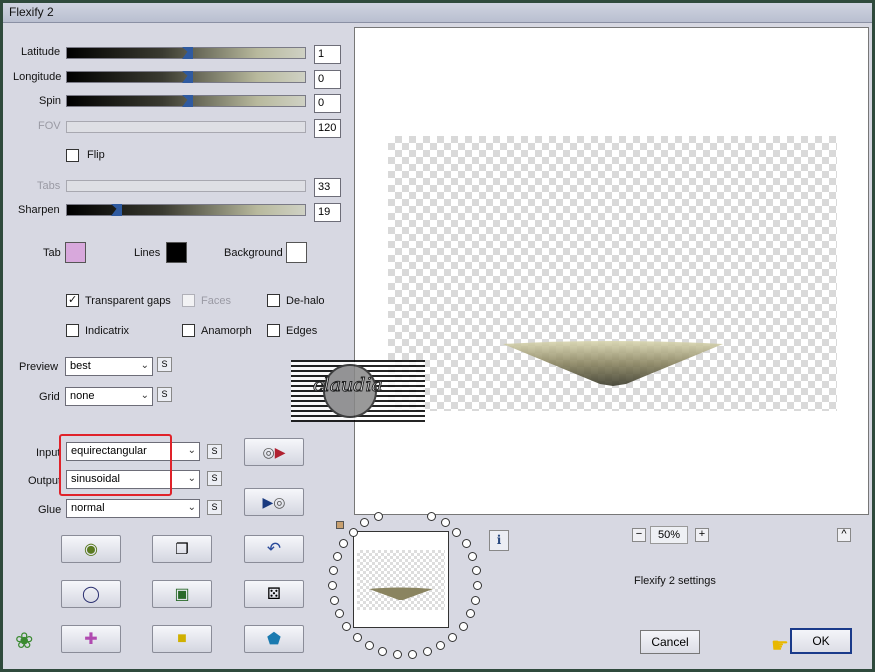 The image size is (875, 672). Describe the element at coordinates (669, 535) in the screenshot. I see `zoom-level: 50%` at that location.